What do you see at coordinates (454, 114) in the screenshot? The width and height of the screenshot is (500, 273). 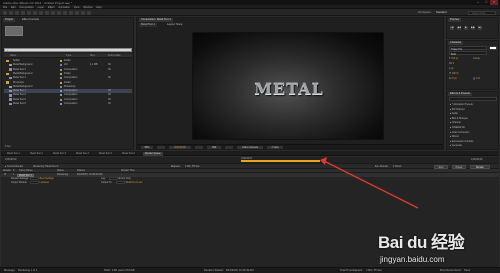 I see `effects-category: ▸ Audio` at bounding box center [454, 114].